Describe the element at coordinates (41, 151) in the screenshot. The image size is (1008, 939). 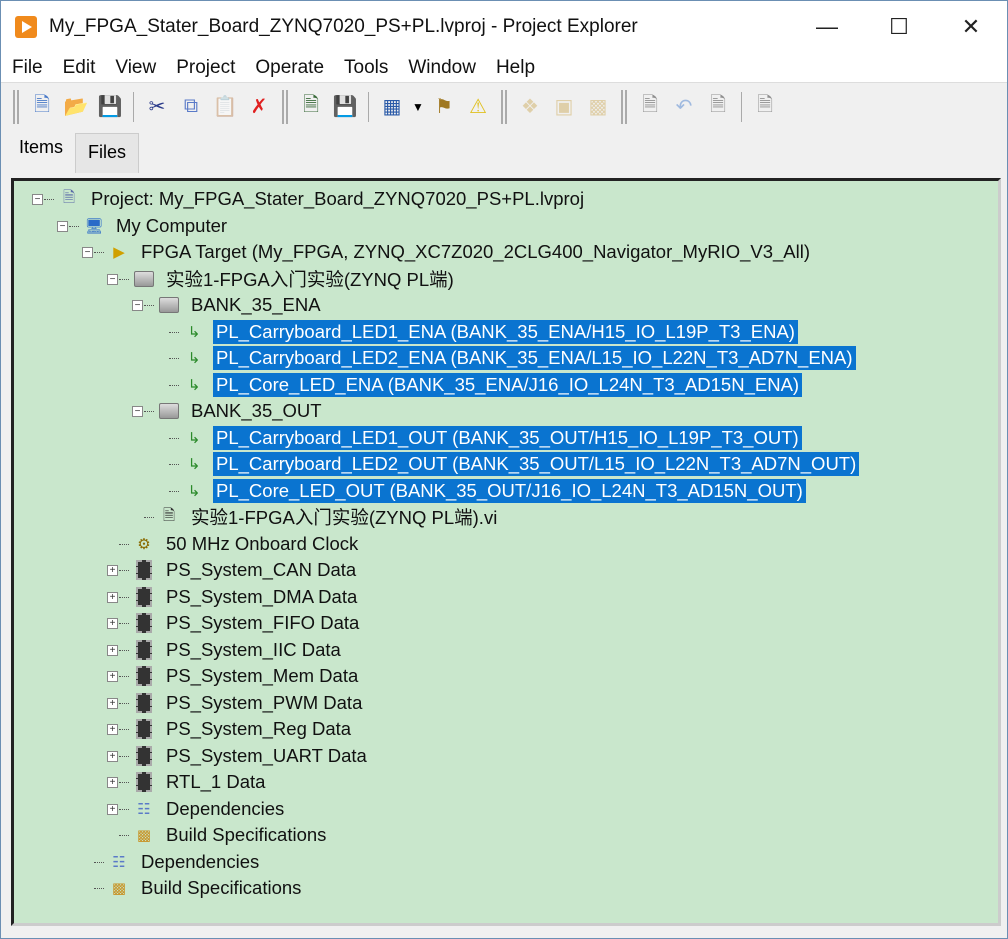
I see `tab-items: Items` at that location.